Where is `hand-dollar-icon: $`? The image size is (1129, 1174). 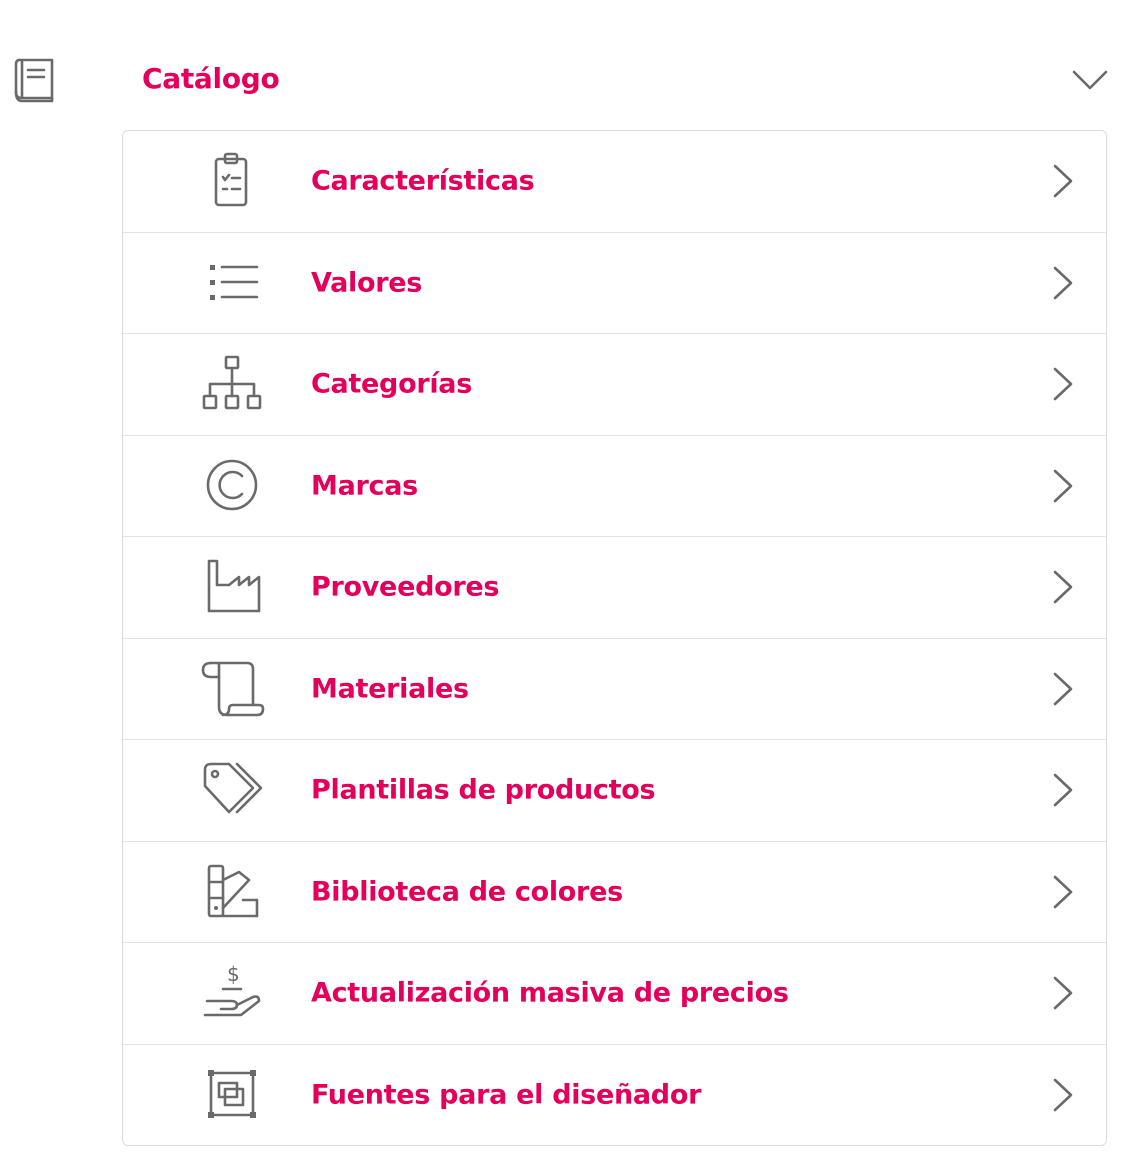 hand-dollar-icon: $ is located at coordinates (232, 993).